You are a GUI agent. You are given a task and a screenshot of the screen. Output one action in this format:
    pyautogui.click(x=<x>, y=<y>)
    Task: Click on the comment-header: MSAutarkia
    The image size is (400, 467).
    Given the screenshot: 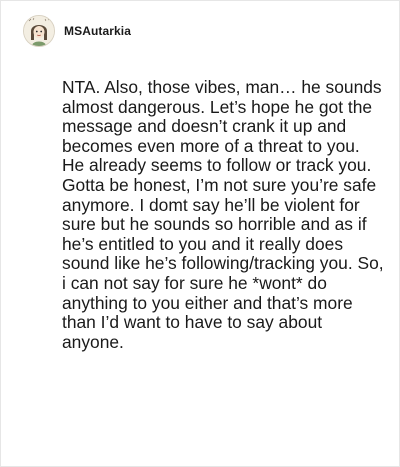 What is the action you would take?
    pyautogui.click(x=77, y=31)
    